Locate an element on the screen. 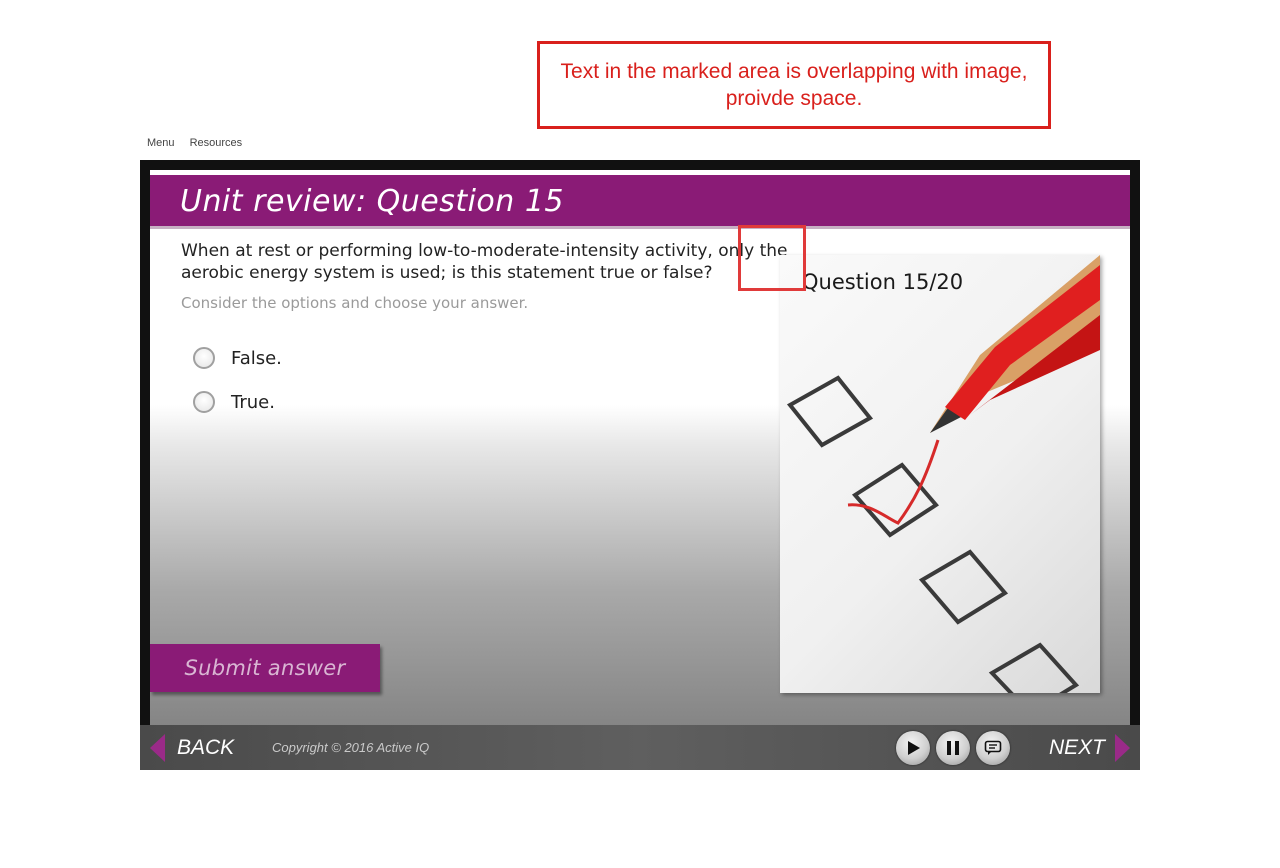 The image size is (1280, 868). captions-button is located at coordinates (993, 748).